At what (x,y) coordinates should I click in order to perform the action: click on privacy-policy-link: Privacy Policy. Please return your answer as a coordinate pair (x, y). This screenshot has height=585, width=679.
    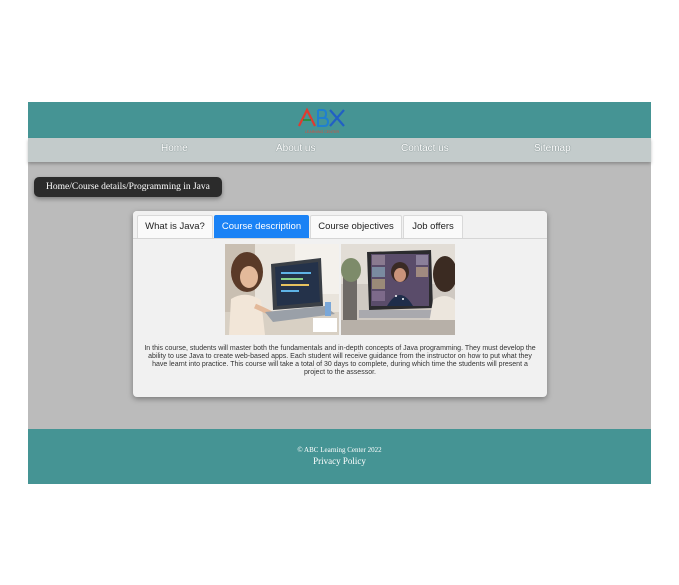
    Looking at the image, I should click on (339, 461).